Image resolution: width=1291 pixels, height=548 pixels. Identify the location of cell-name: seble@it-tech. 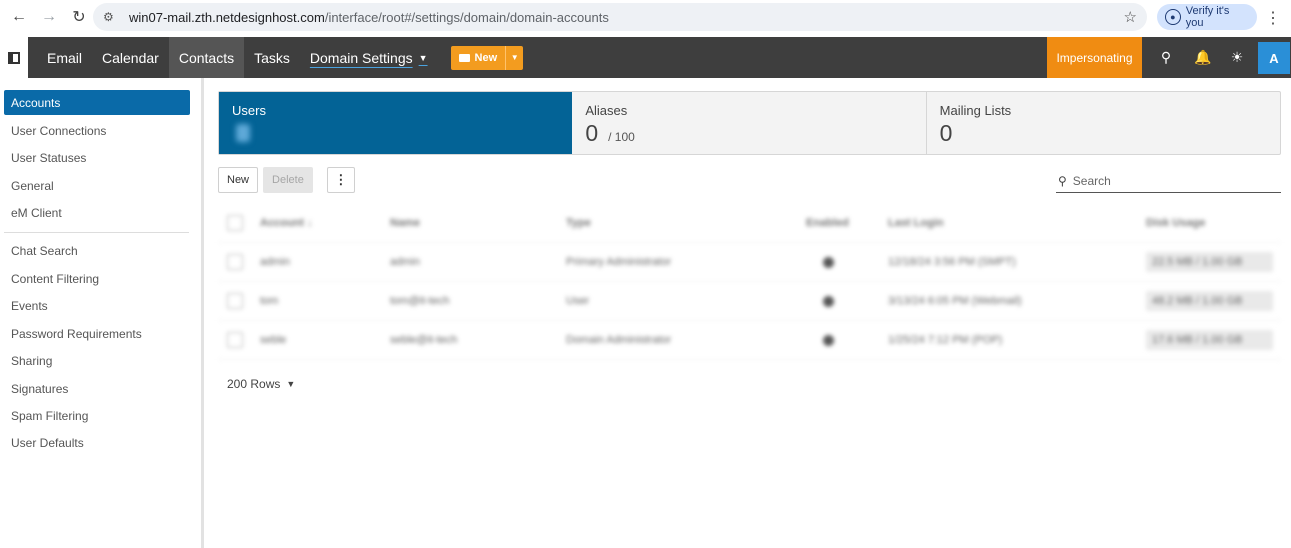
(424, 340).